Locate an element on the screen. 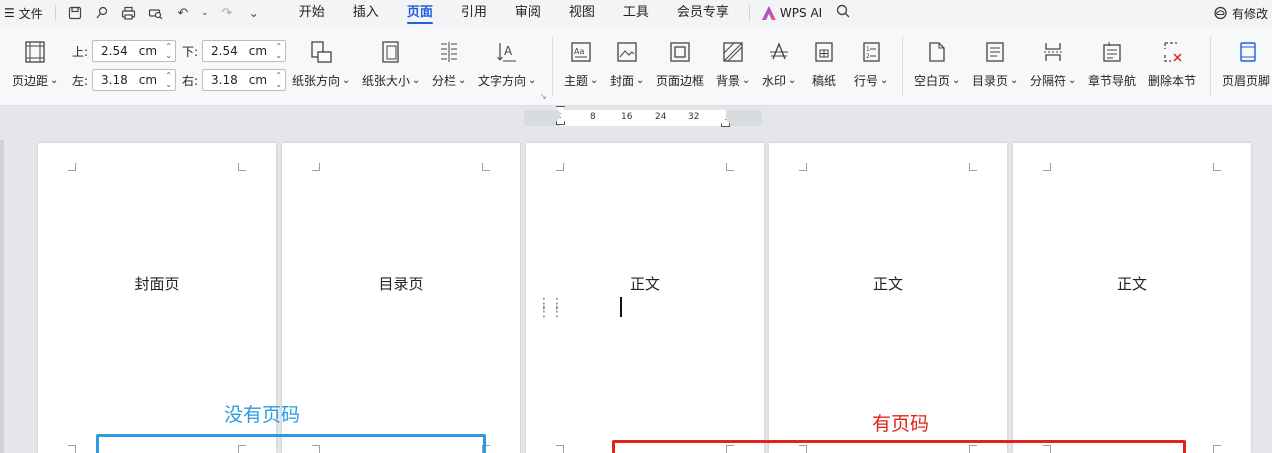  theme-button: Aa 主题 is located at coordinates (581, 64).